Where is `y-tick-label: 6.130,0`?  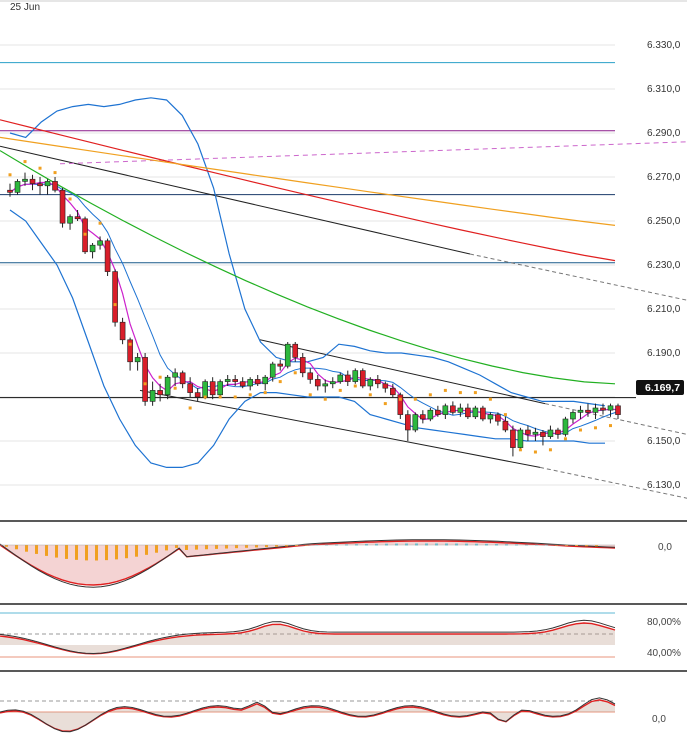
y-tick-label: 6.130,0 is located at coordinates (664, 485).